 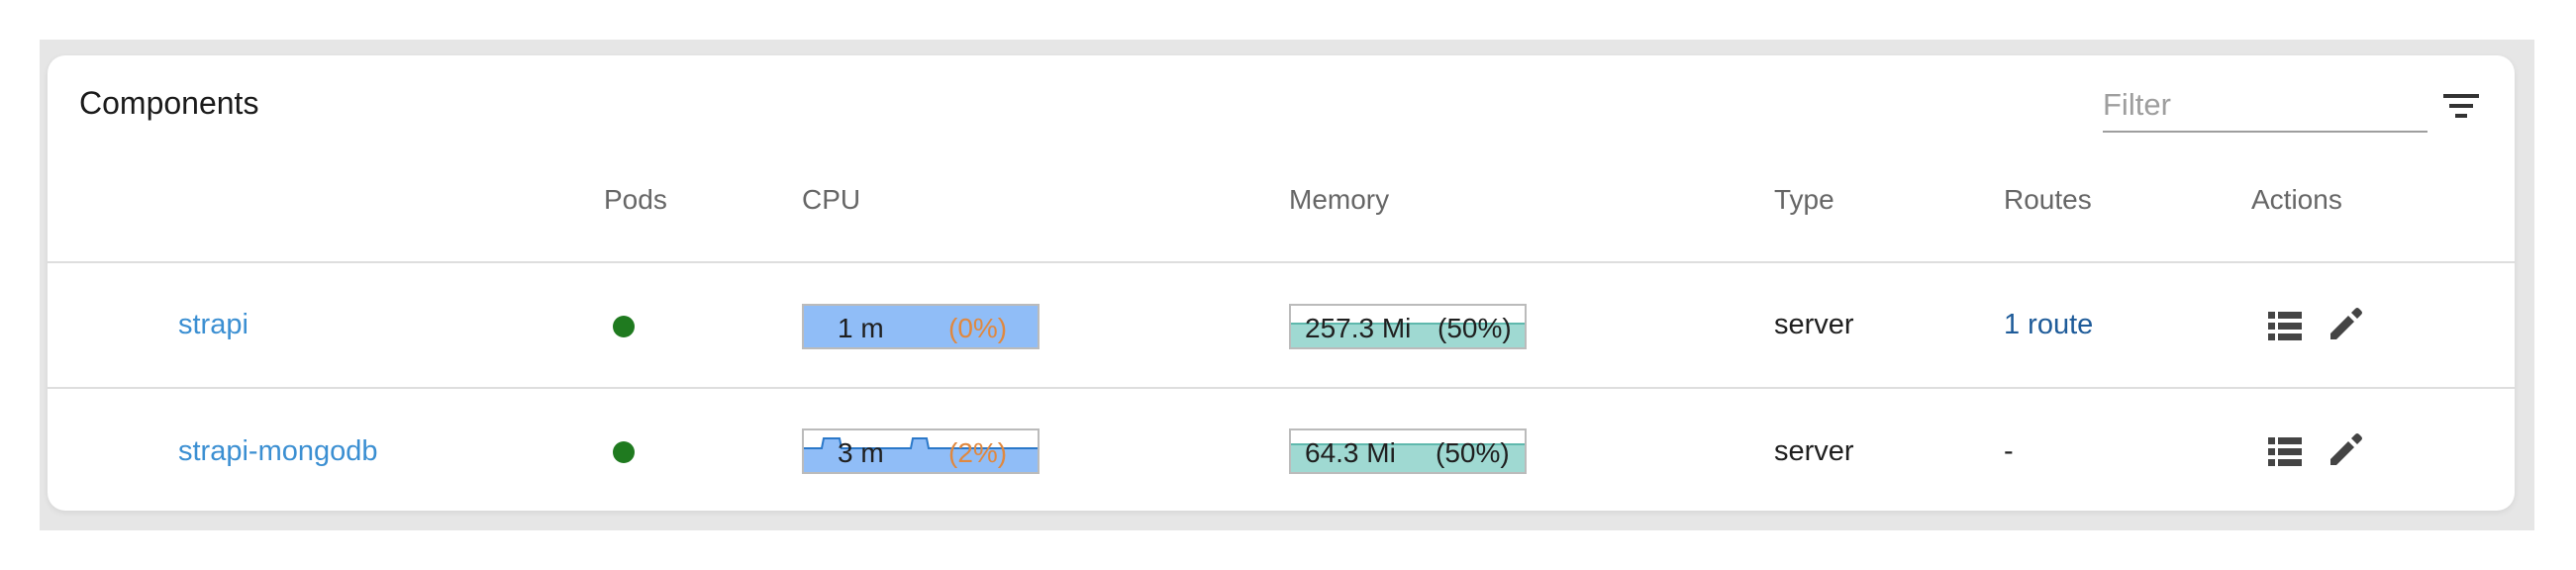 I want to click on memory-usage-bar: 64.3 Mi (50%), so click(x=1408, y=451).